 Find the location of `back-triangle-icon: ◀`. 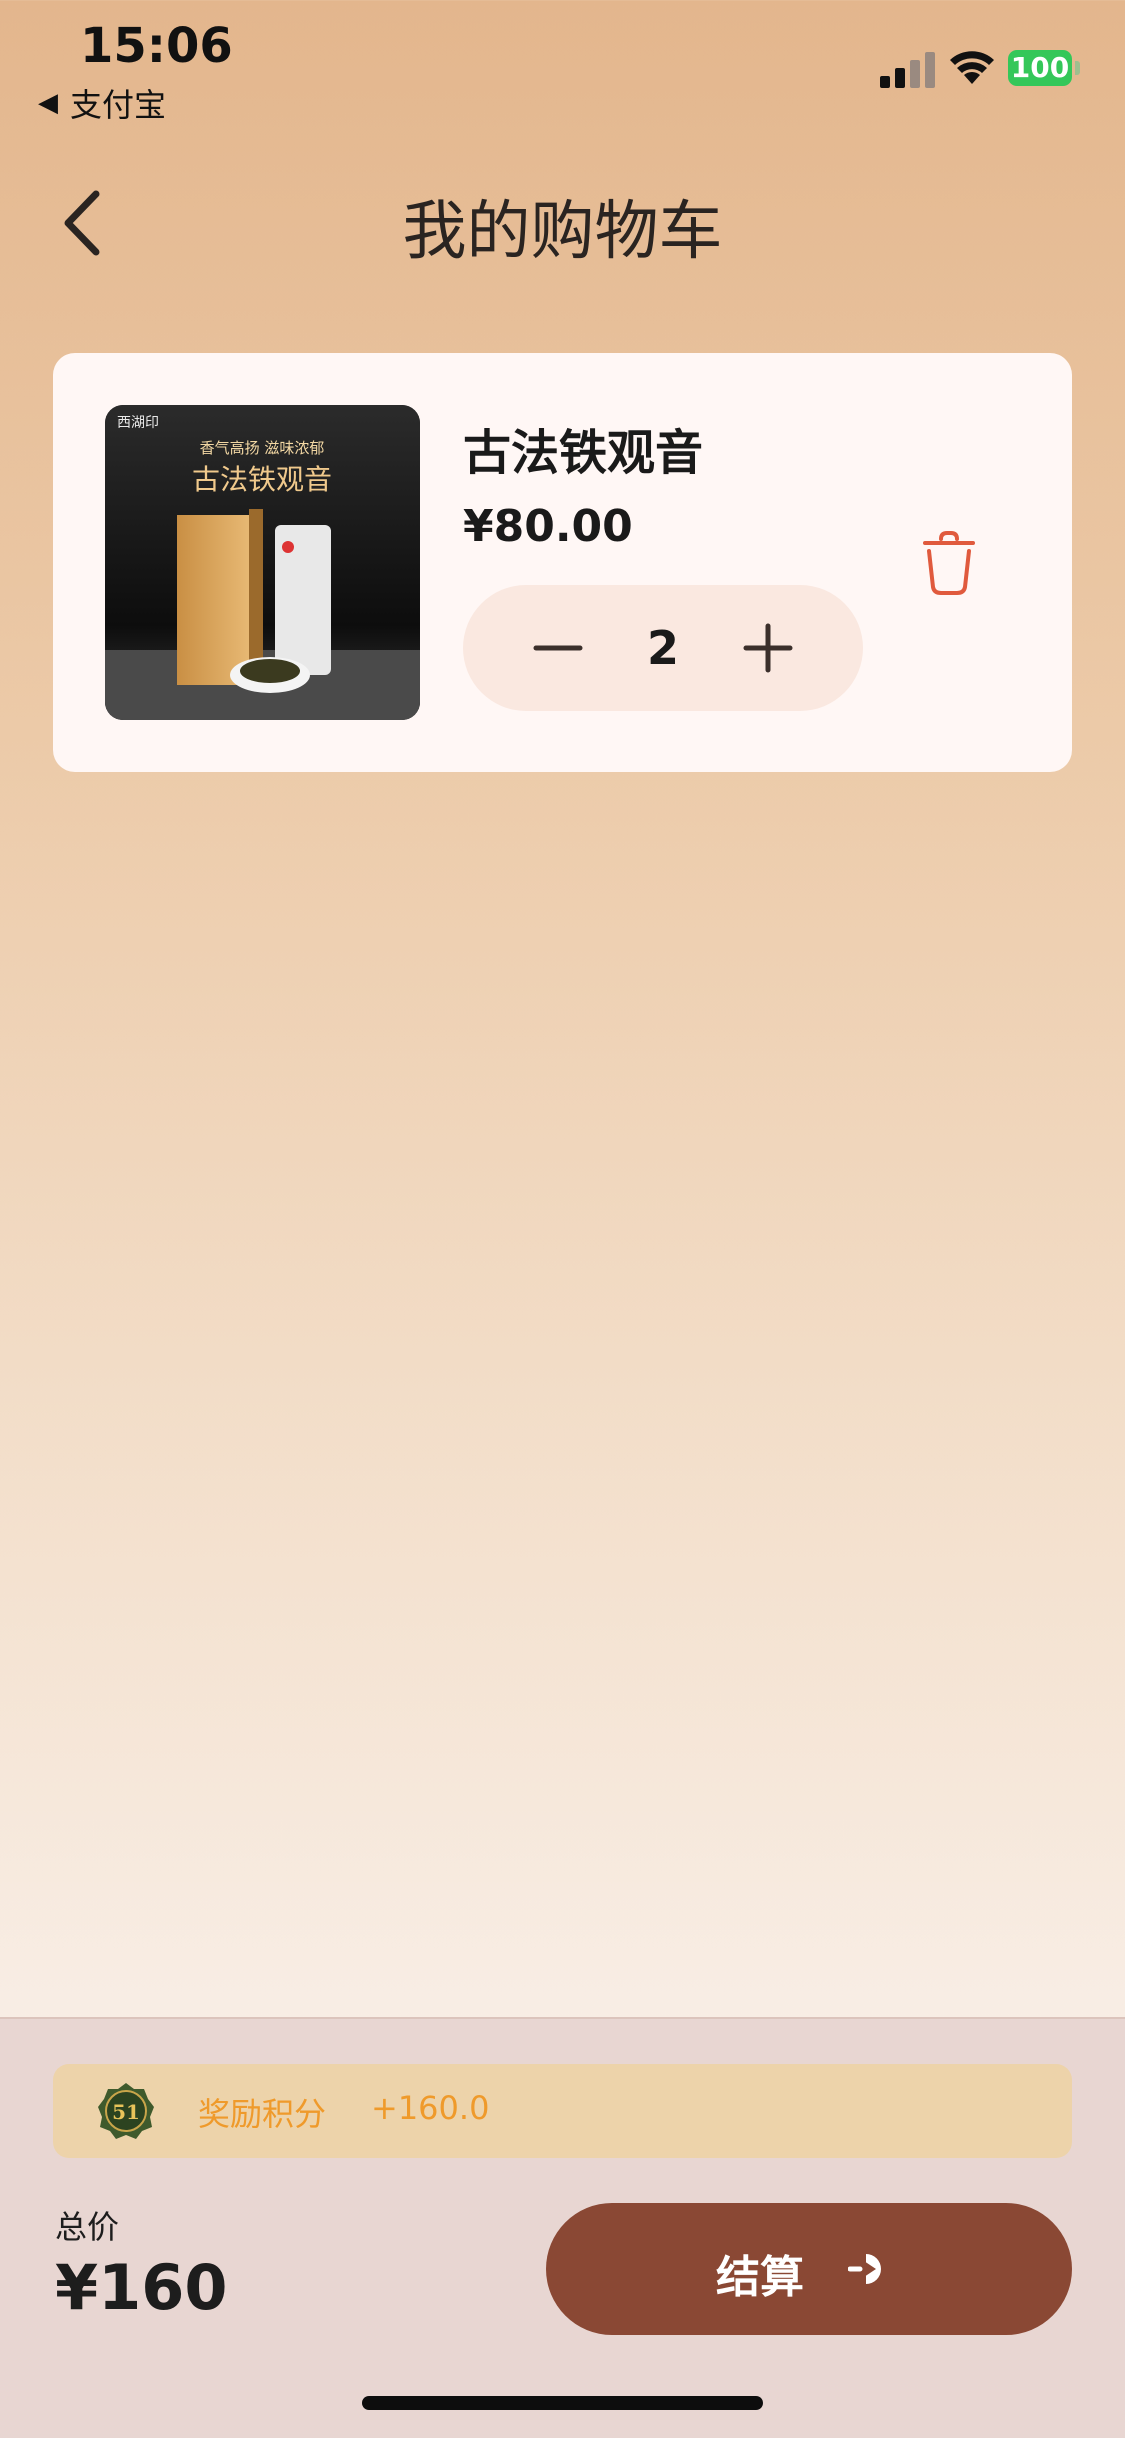

back-triangle-icon: ◀ is located at coordinates (48, 103).